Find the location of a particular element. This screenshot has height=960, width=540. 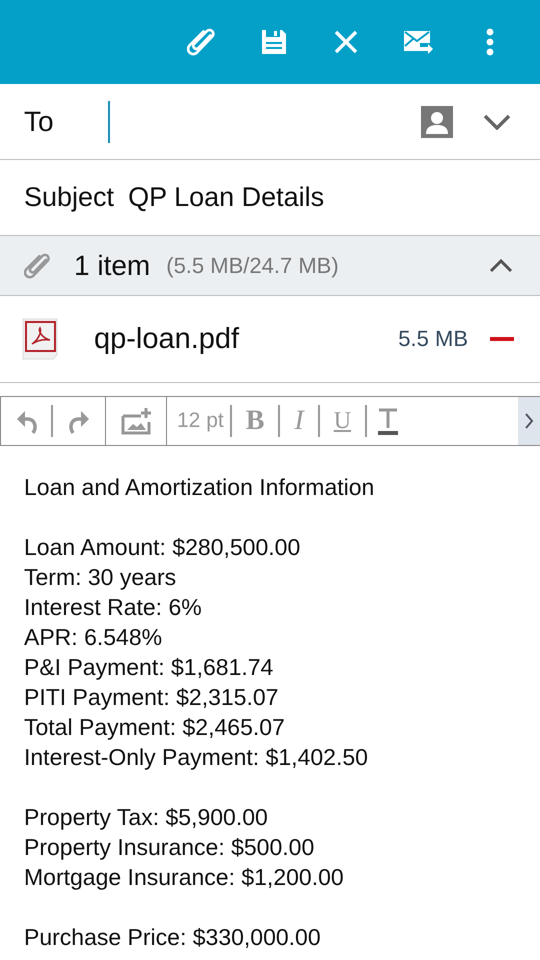

subject-field: QP Loan Details is located at coordinates (226, 197).